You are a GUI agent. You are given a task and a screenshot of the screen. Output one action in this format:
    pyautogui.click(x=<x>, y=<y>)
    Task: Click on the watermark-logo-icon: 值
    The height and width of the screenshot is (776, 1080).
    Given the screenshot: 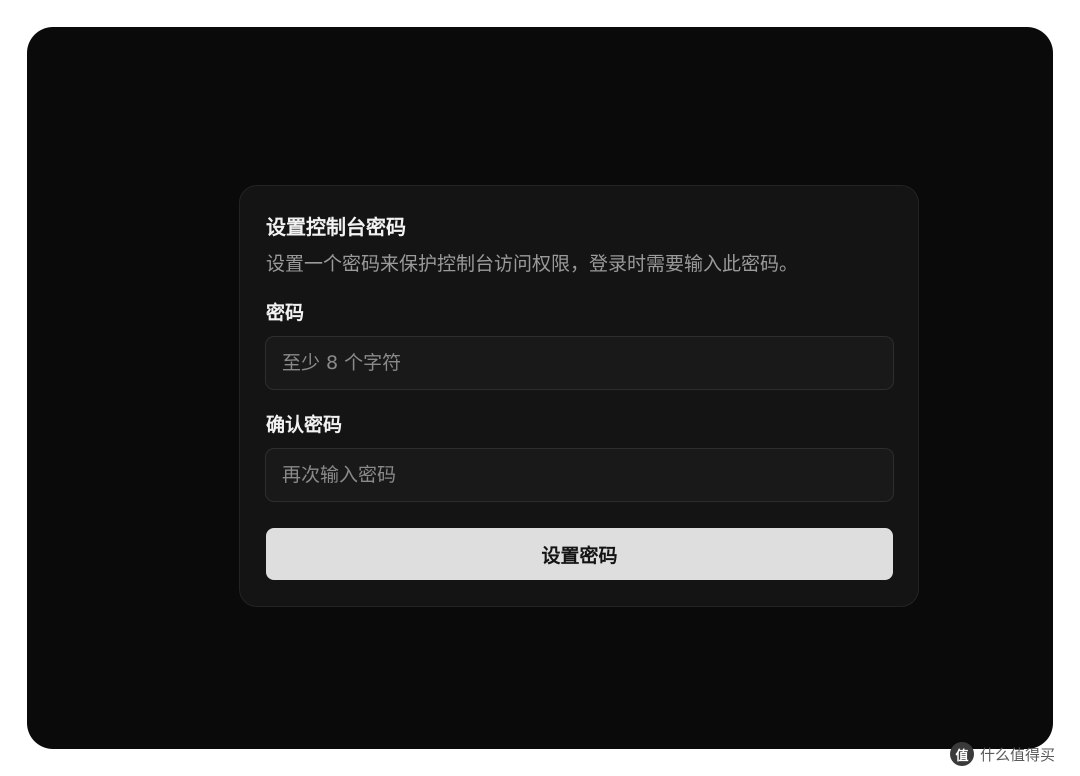 What is the action you would take?
    pyautogui.click(x=962, y=754)
    